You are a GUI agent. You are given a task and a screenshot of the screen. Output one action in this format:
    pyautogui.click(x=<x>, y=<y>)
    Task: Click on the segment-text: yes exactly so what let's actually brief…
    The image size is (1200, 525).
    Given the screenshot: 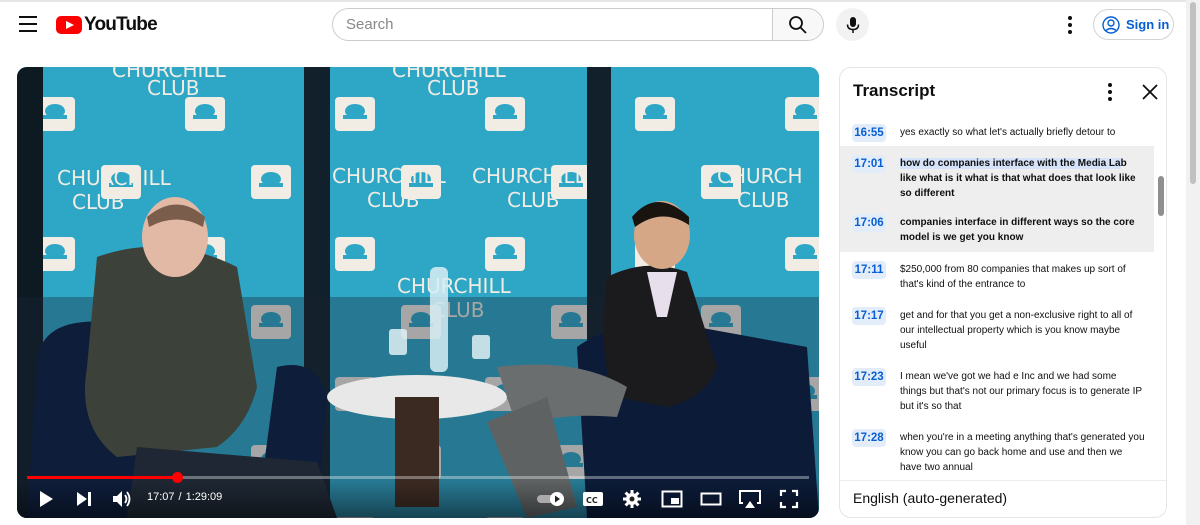 What is the action you would take?
    pyautogui.click(x=1008, y=132)
    